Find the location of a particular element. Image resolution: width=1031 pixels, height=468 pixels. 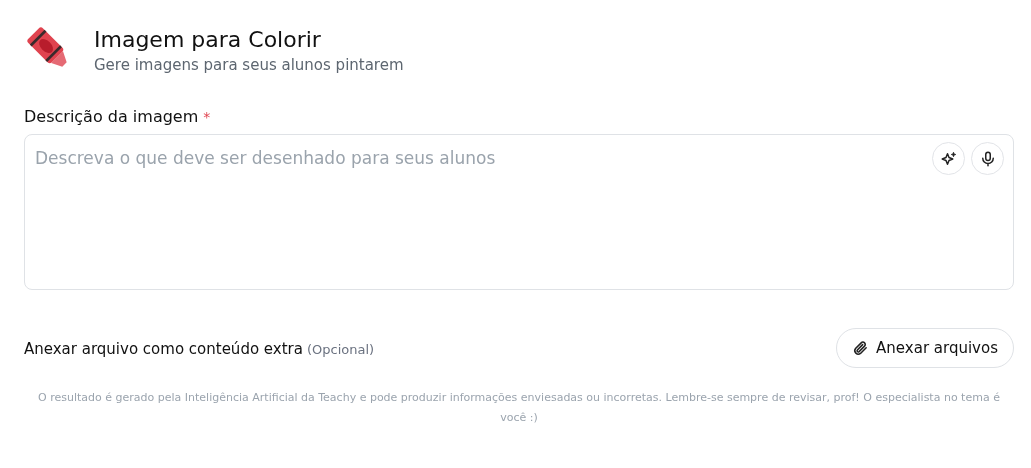

paperclip-icon is located at coordinates (861, 348).